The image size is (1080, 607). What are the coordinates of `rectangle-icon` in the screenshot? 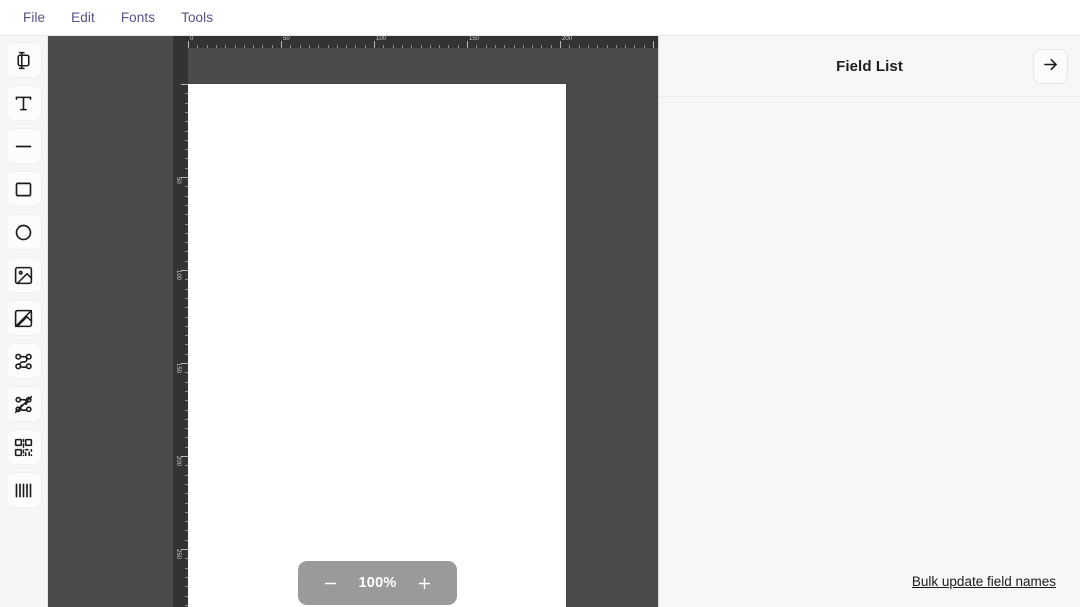 It's located at (23, 189).